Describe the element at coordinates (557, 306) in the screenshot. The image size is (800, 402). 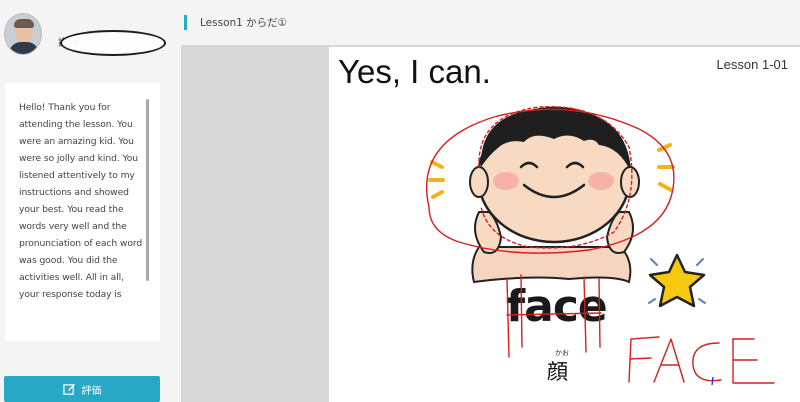
I see `vocab-word: face` at that location.